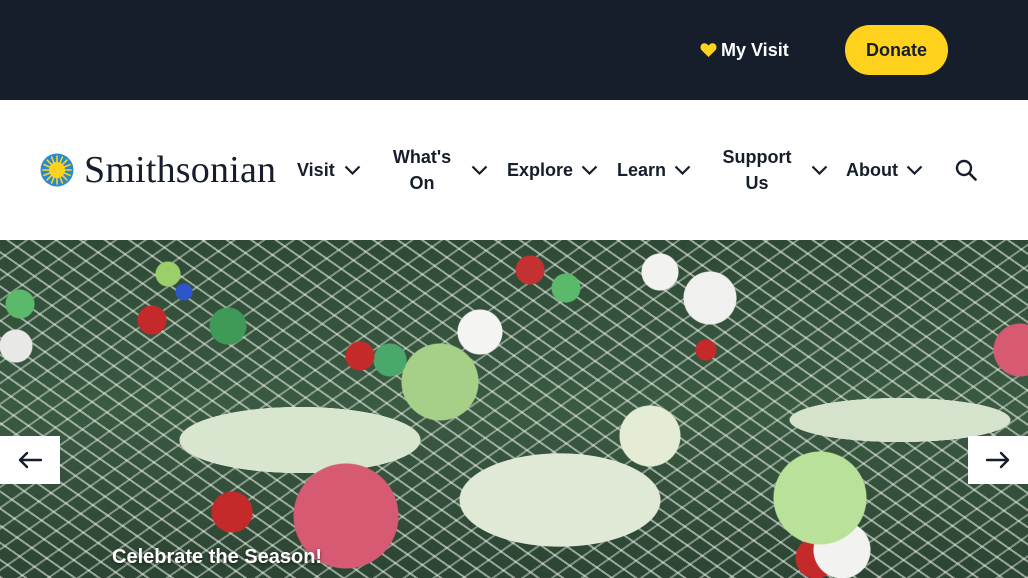  I want to click on nav-item-support-us: Support Us, so click(773, 170).